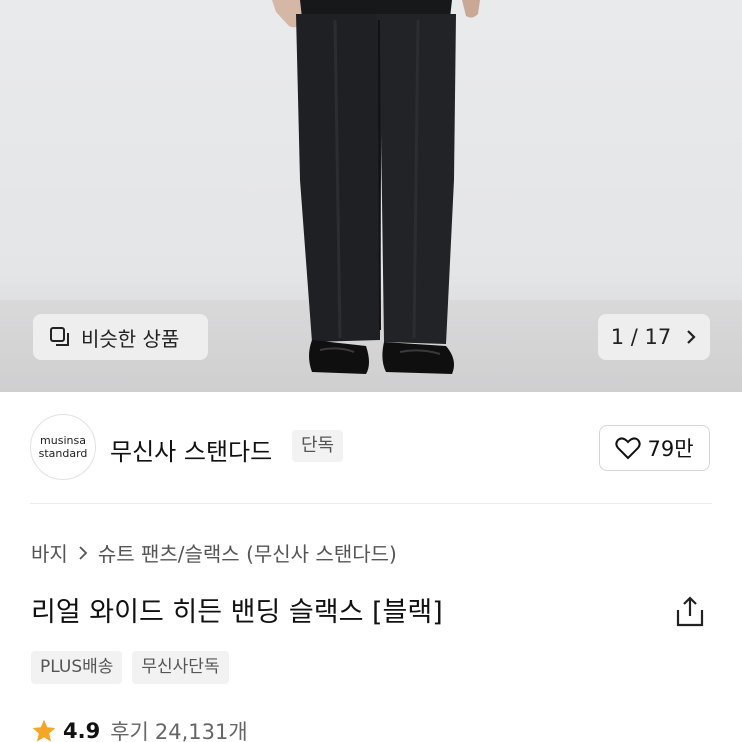  I want to click on exclusive-badge: 단독, so click(318, 446).